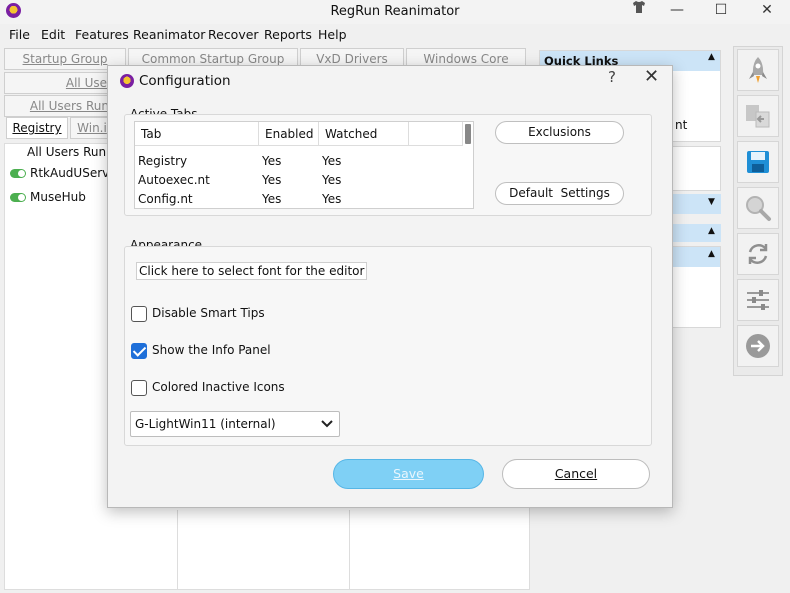  I want to click on show-info-panel-label: Show the Info Panel, so click(211, 350).